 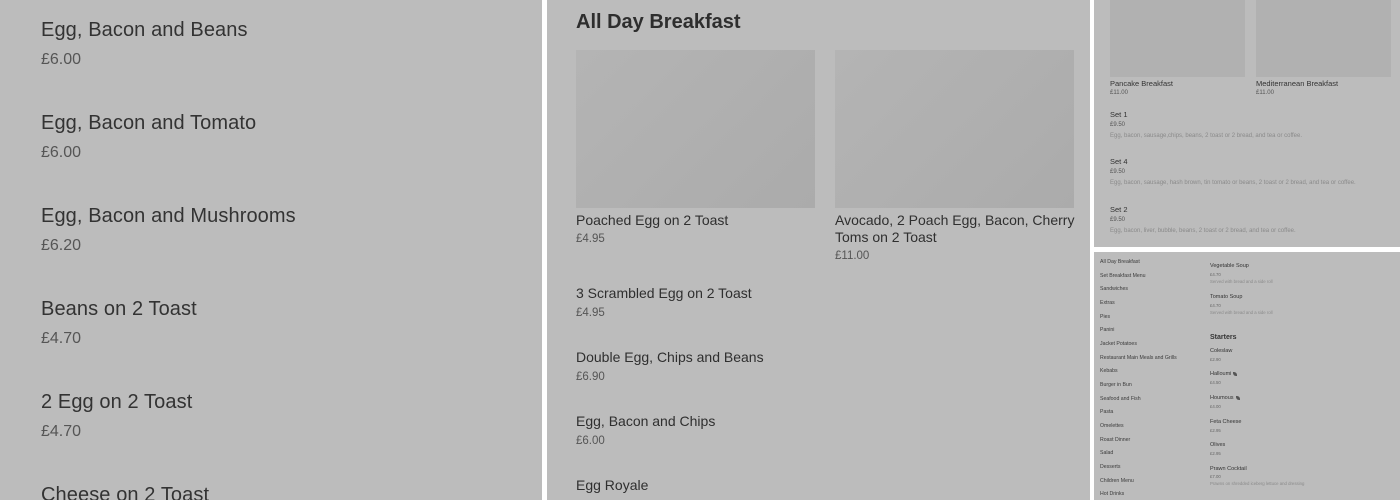 I want to click on item-name: Egg, Bacon and Beans, so click(x=144, y=30).